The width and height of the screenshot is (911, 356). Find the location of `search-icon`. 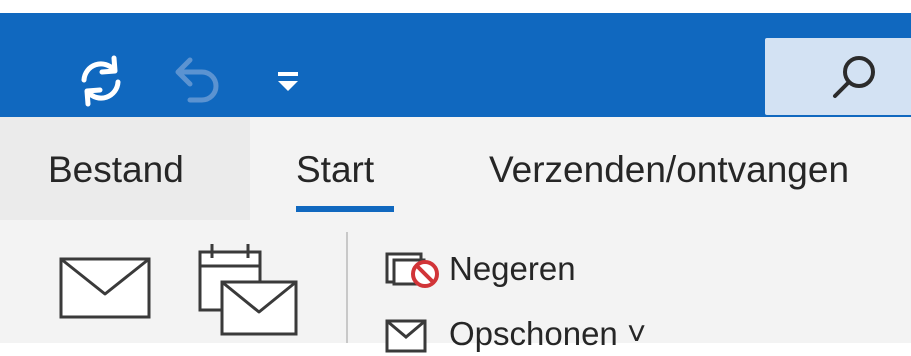

search-icon is located at coordinates (854, 77).